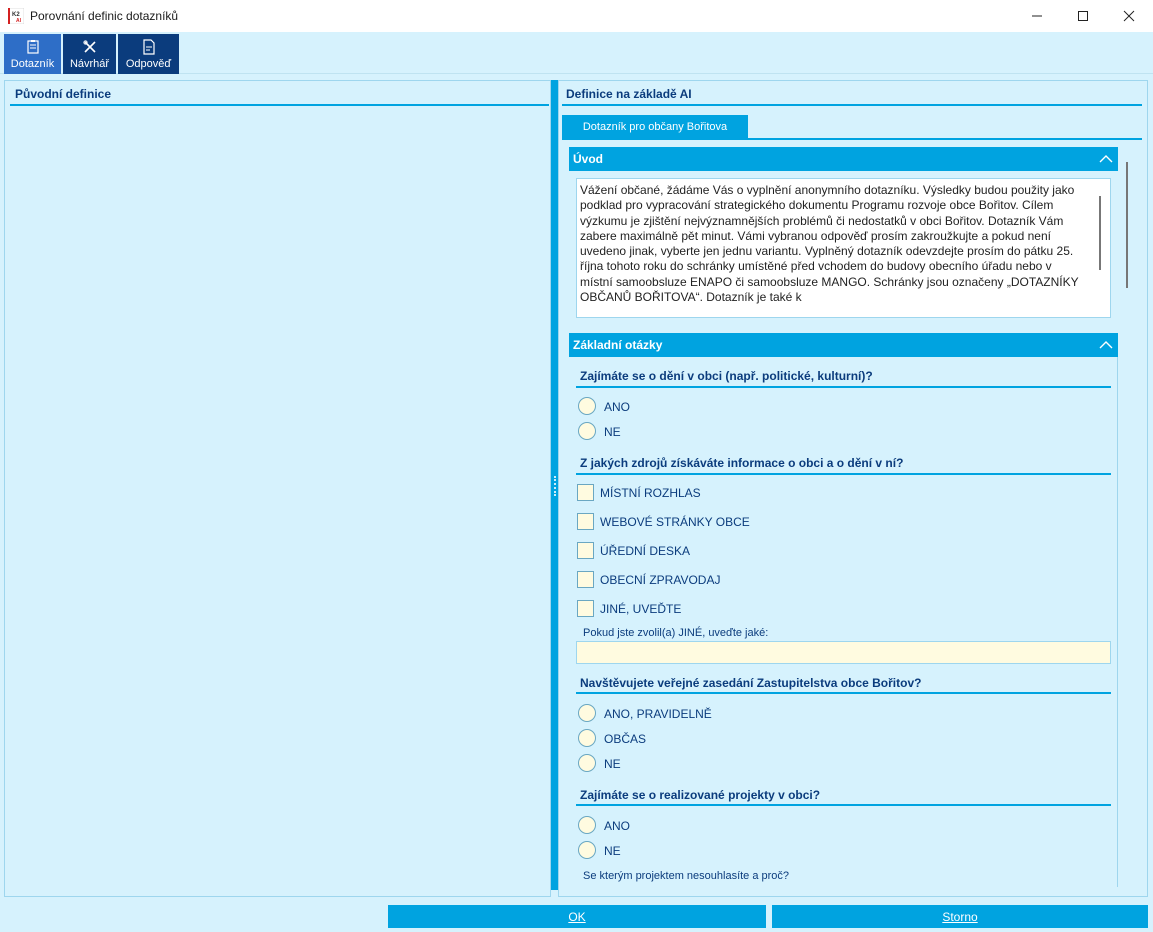  What do you see at coordinates (676, 633) in the screenshot?
I see `q2-other-label: Pokud jste zvolil(a) JINÉ, uveďte jaké:` at bounding box center [676, 633].